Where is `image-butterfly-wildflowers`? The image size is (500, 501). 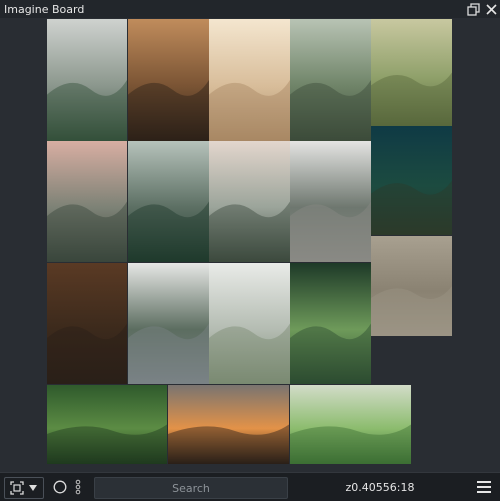
image-butterfly-wildflowers is located at coordinates (411, 72).